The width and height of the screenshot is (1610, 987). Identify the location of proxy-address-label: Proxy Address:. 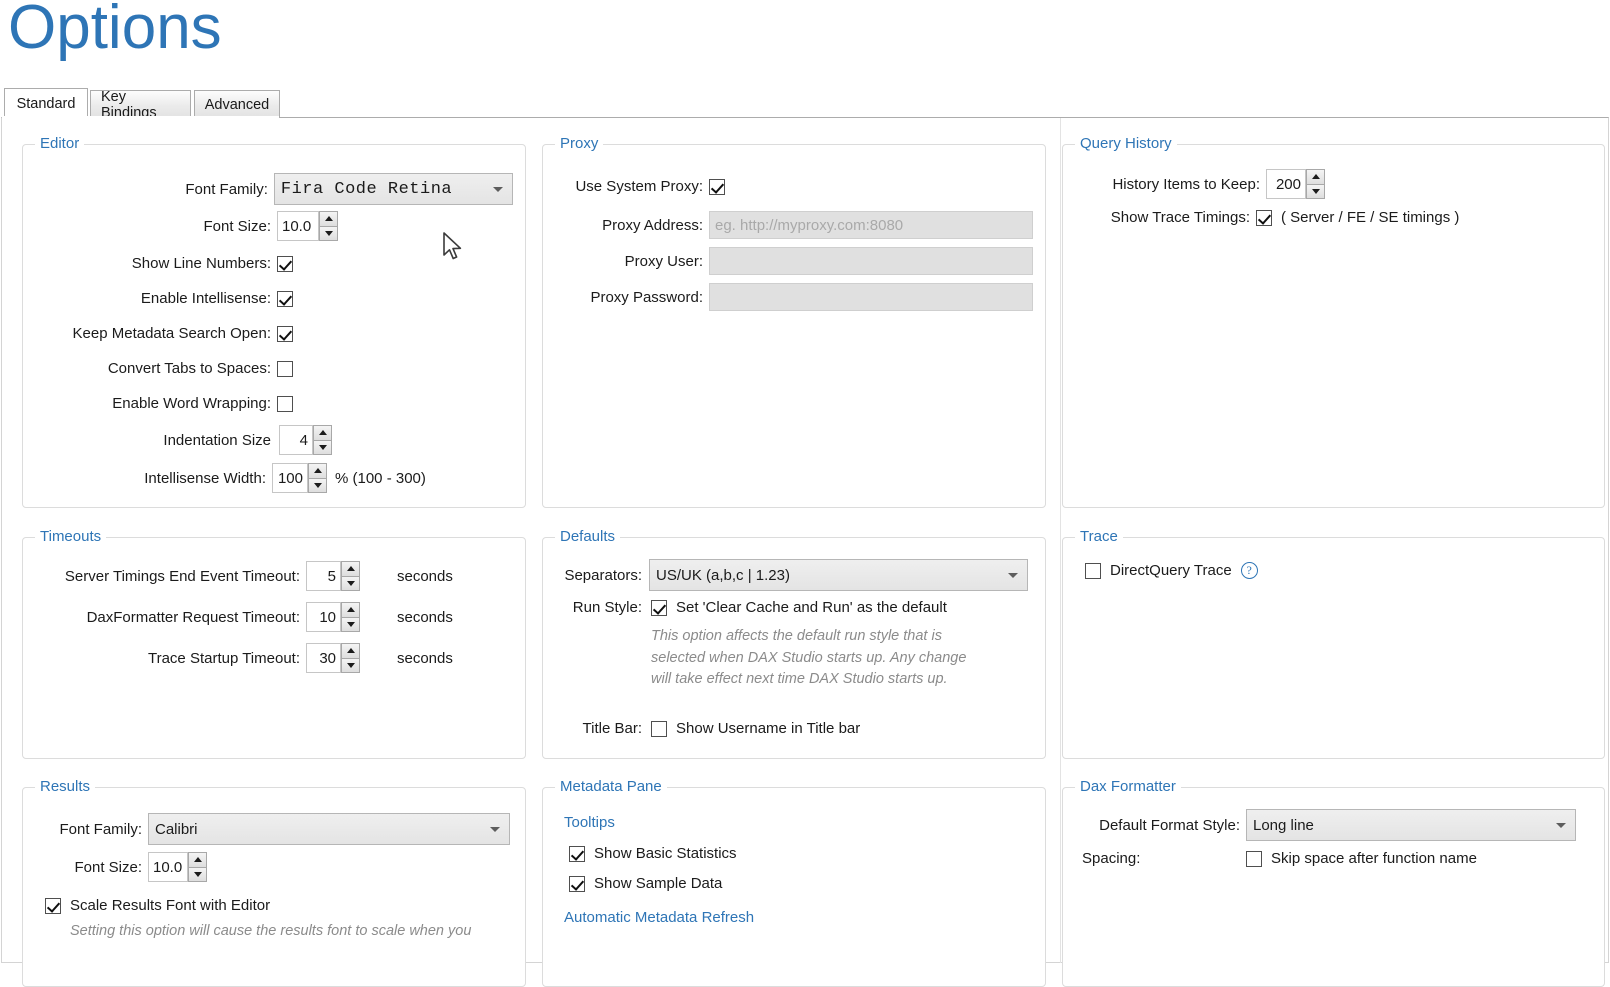
(652, 225).